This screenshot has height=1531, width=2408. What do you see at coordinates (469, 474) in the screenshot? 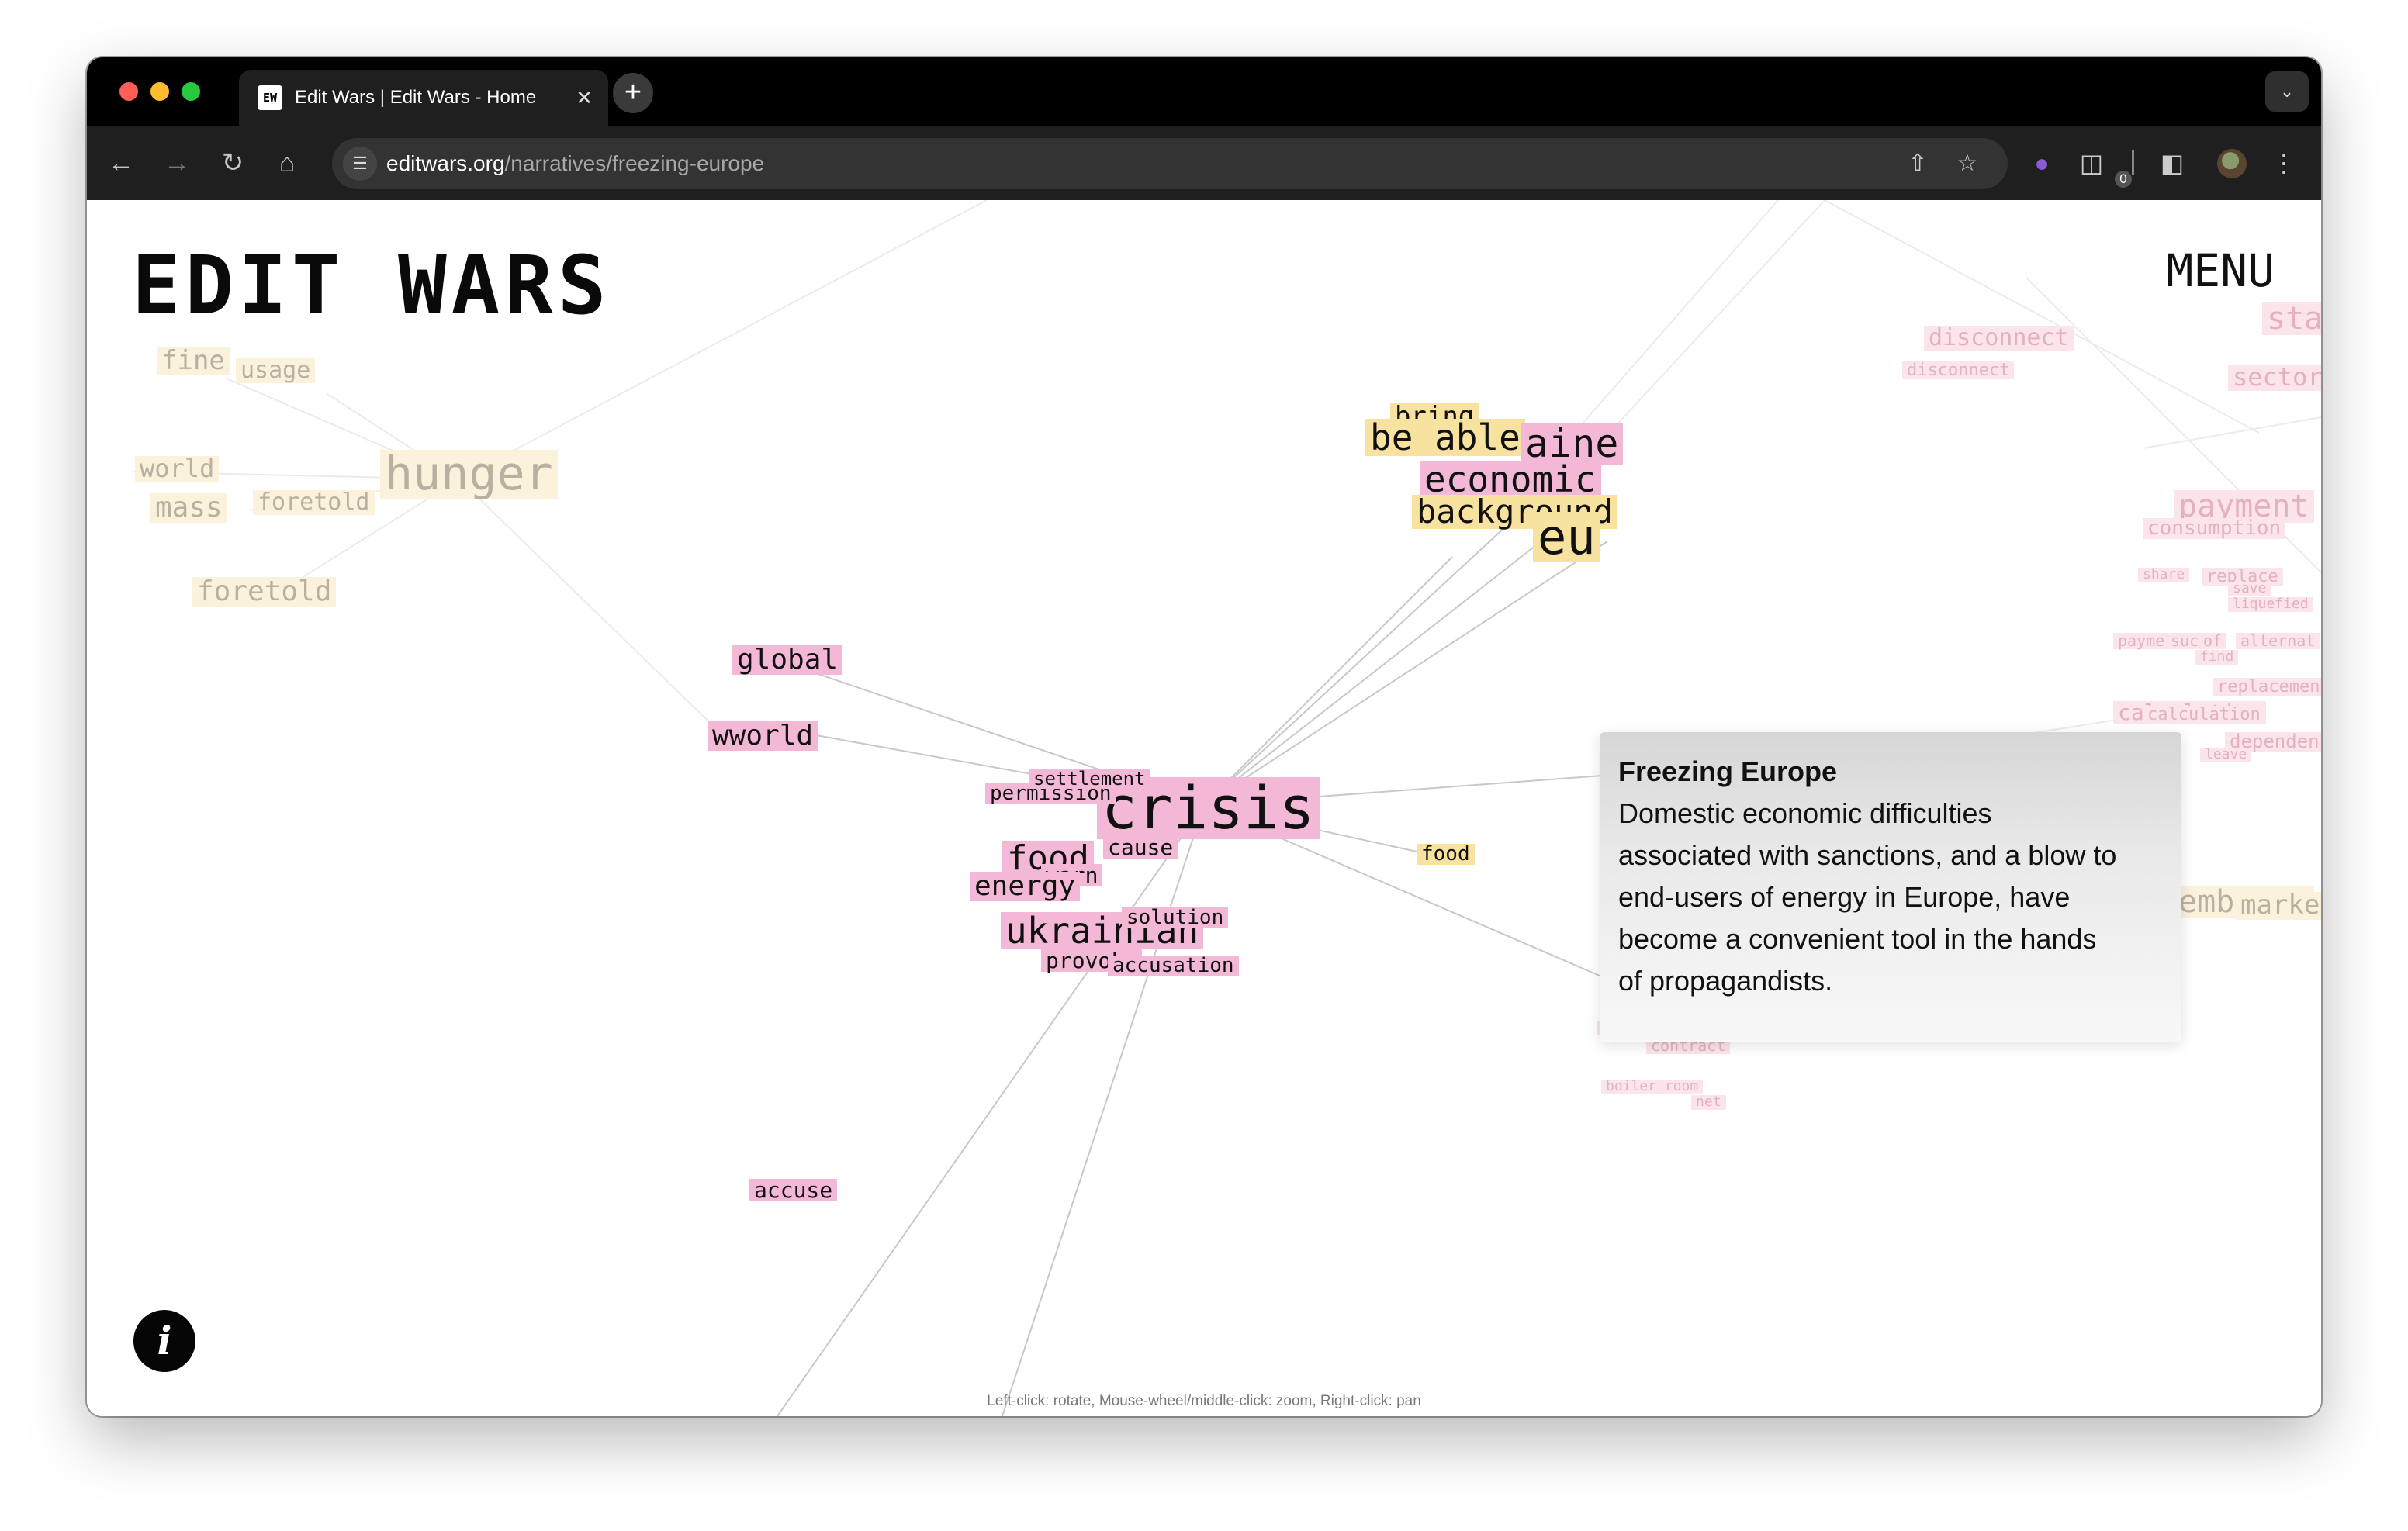
I see `graph-word: hunger` at bounding box center [469, 474].